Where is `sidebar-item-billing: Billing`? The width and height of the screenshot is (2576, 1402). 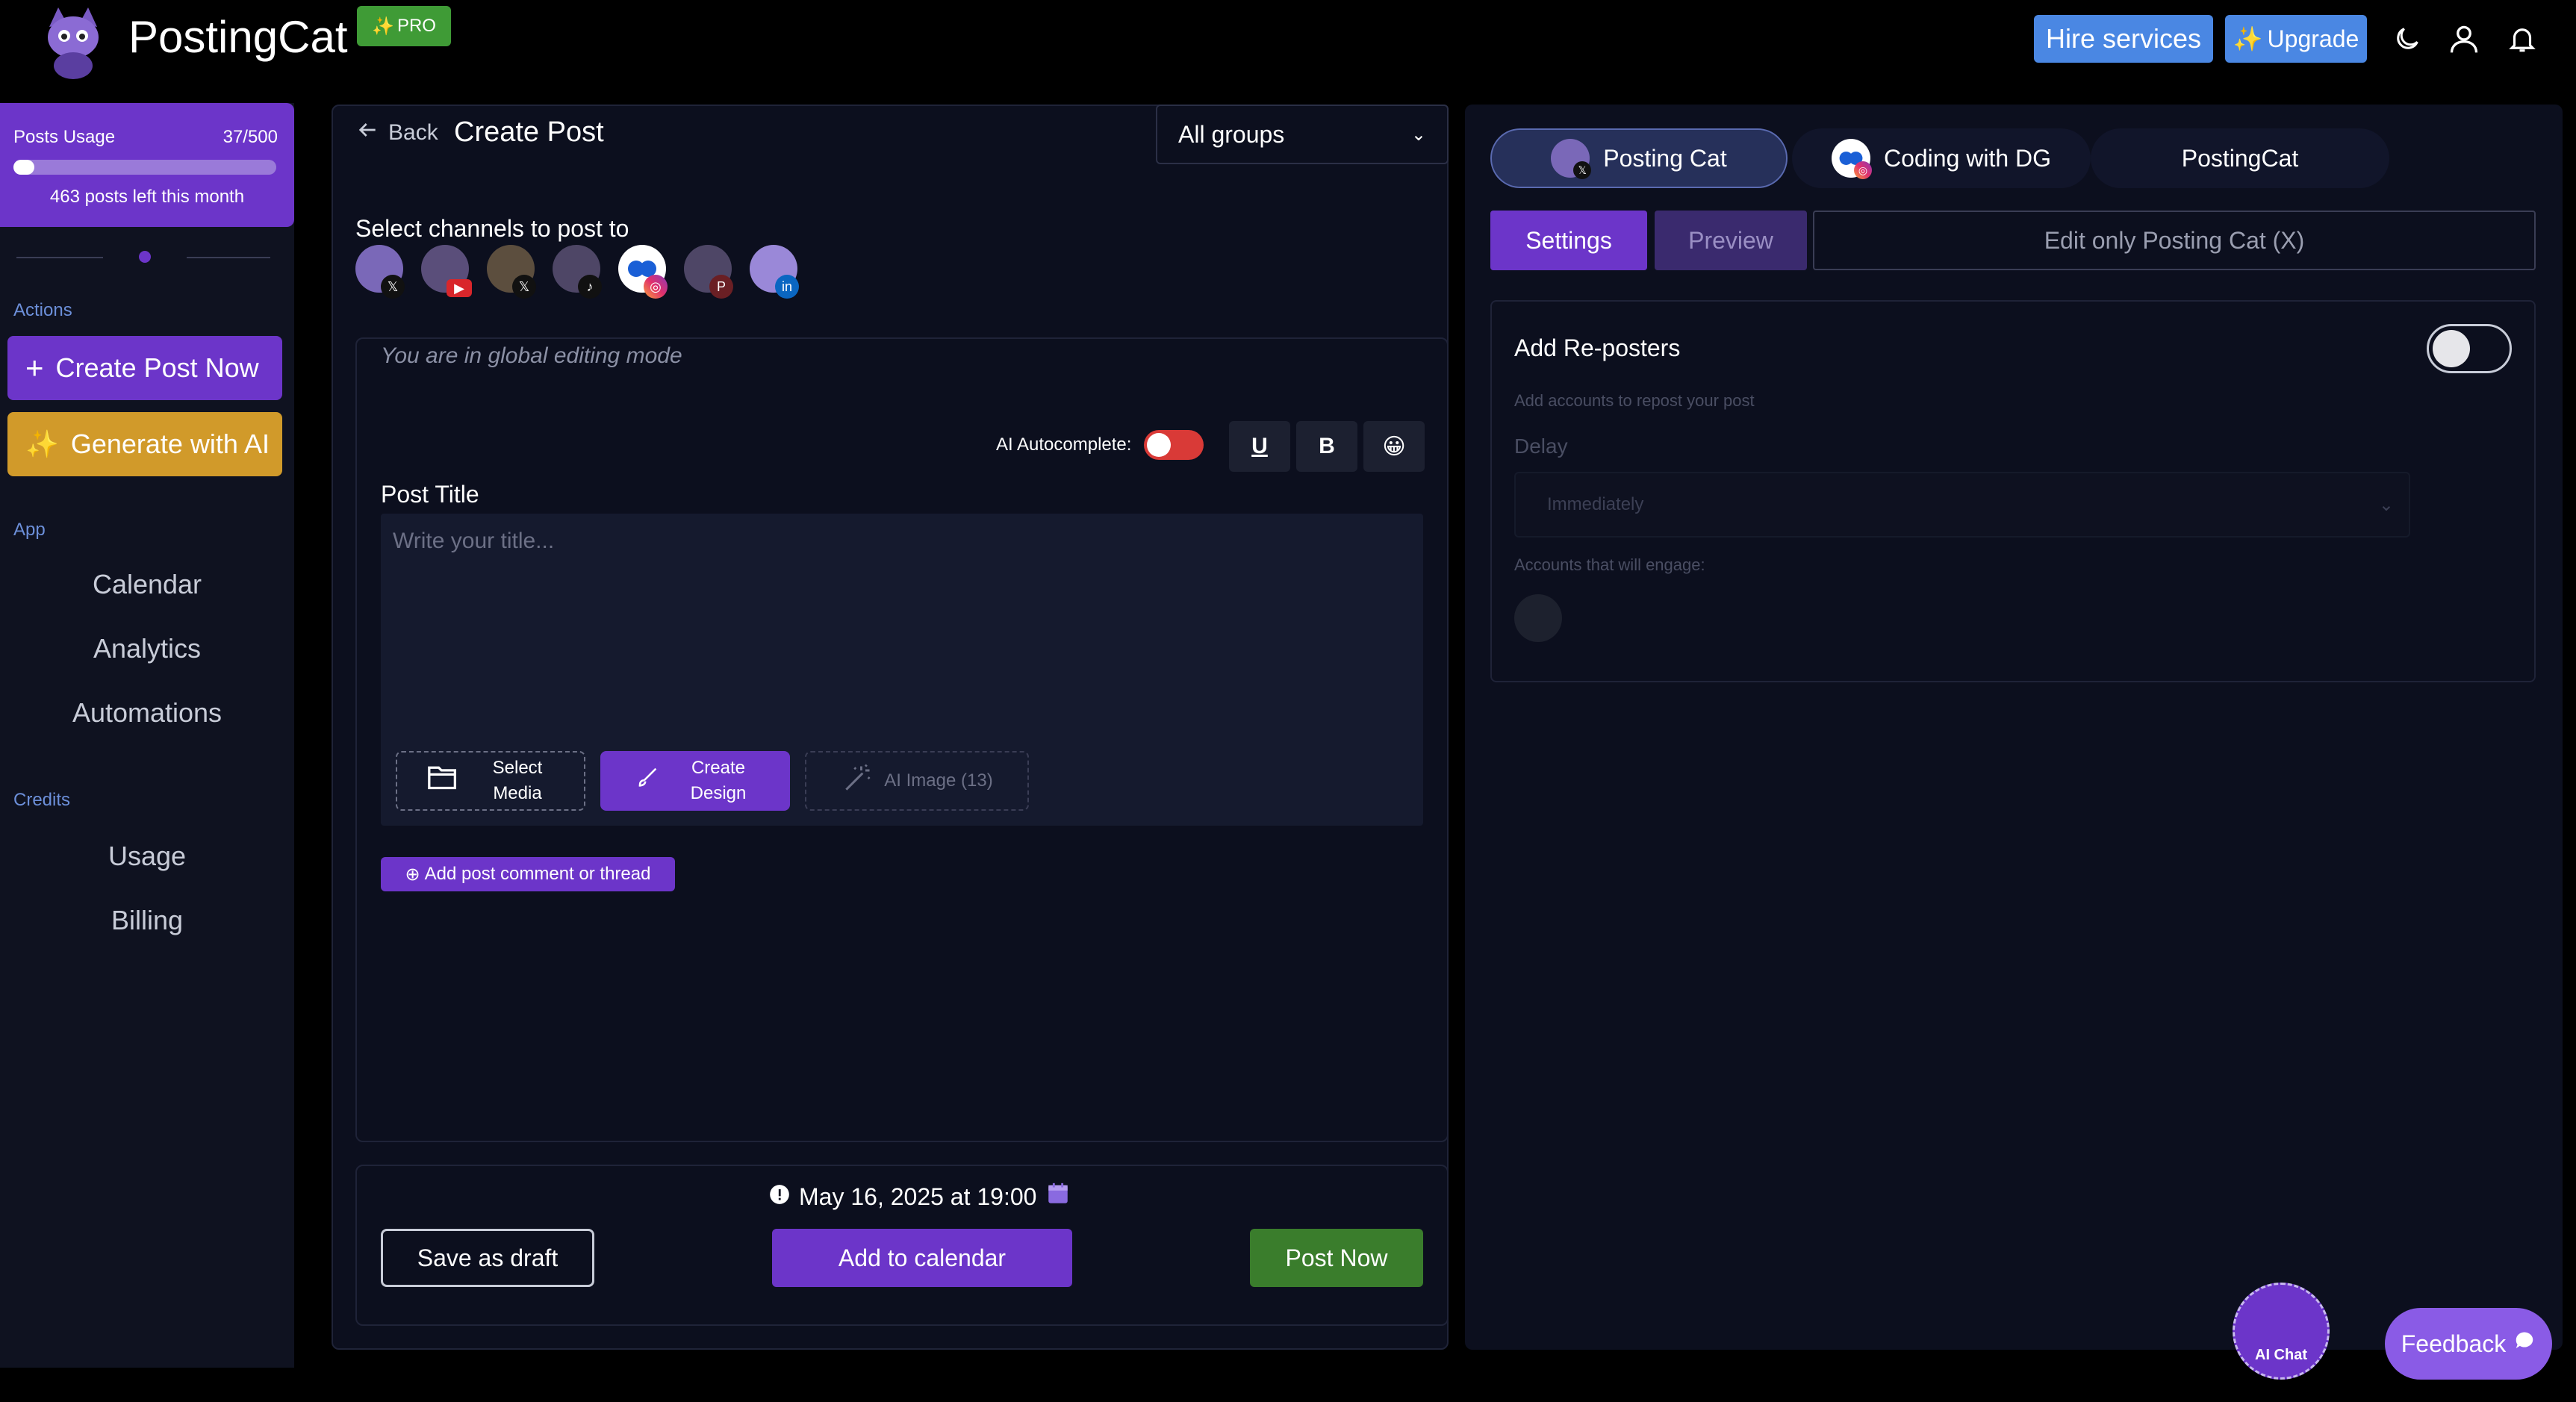 sidebar-item-billing: Billing is located at coordinates (147, 920).